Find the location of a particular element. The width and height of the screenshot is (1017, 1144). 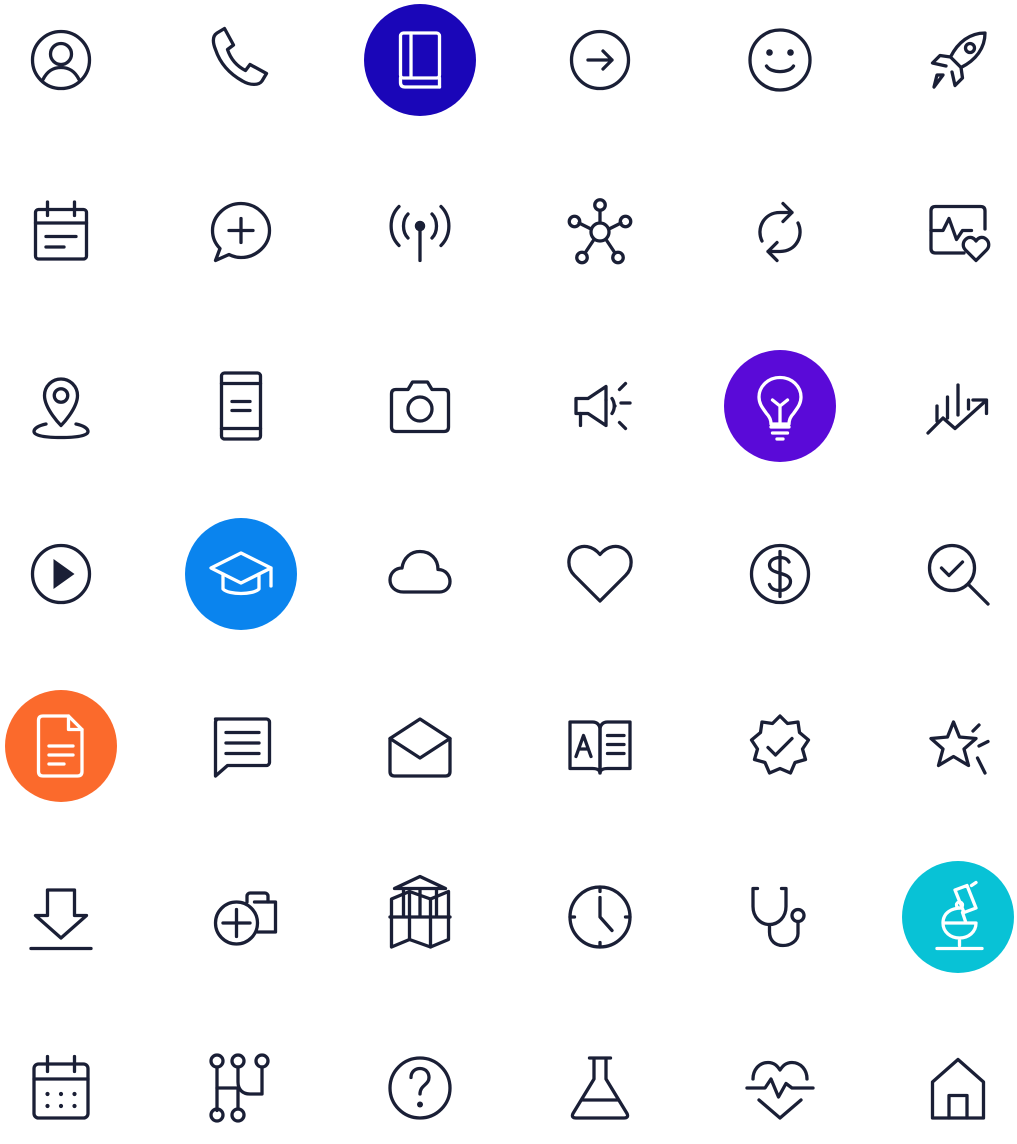

microscope-icon is located at coordinates (959, 915).